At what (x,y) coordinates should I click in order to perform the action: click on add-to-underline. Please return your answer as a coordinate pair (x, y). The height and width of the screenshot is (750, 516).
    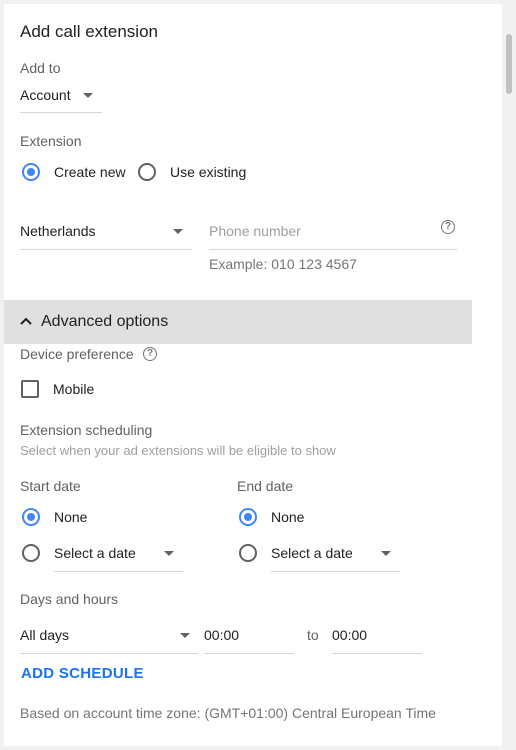
    Looking at the image, I should click on (61, 112).